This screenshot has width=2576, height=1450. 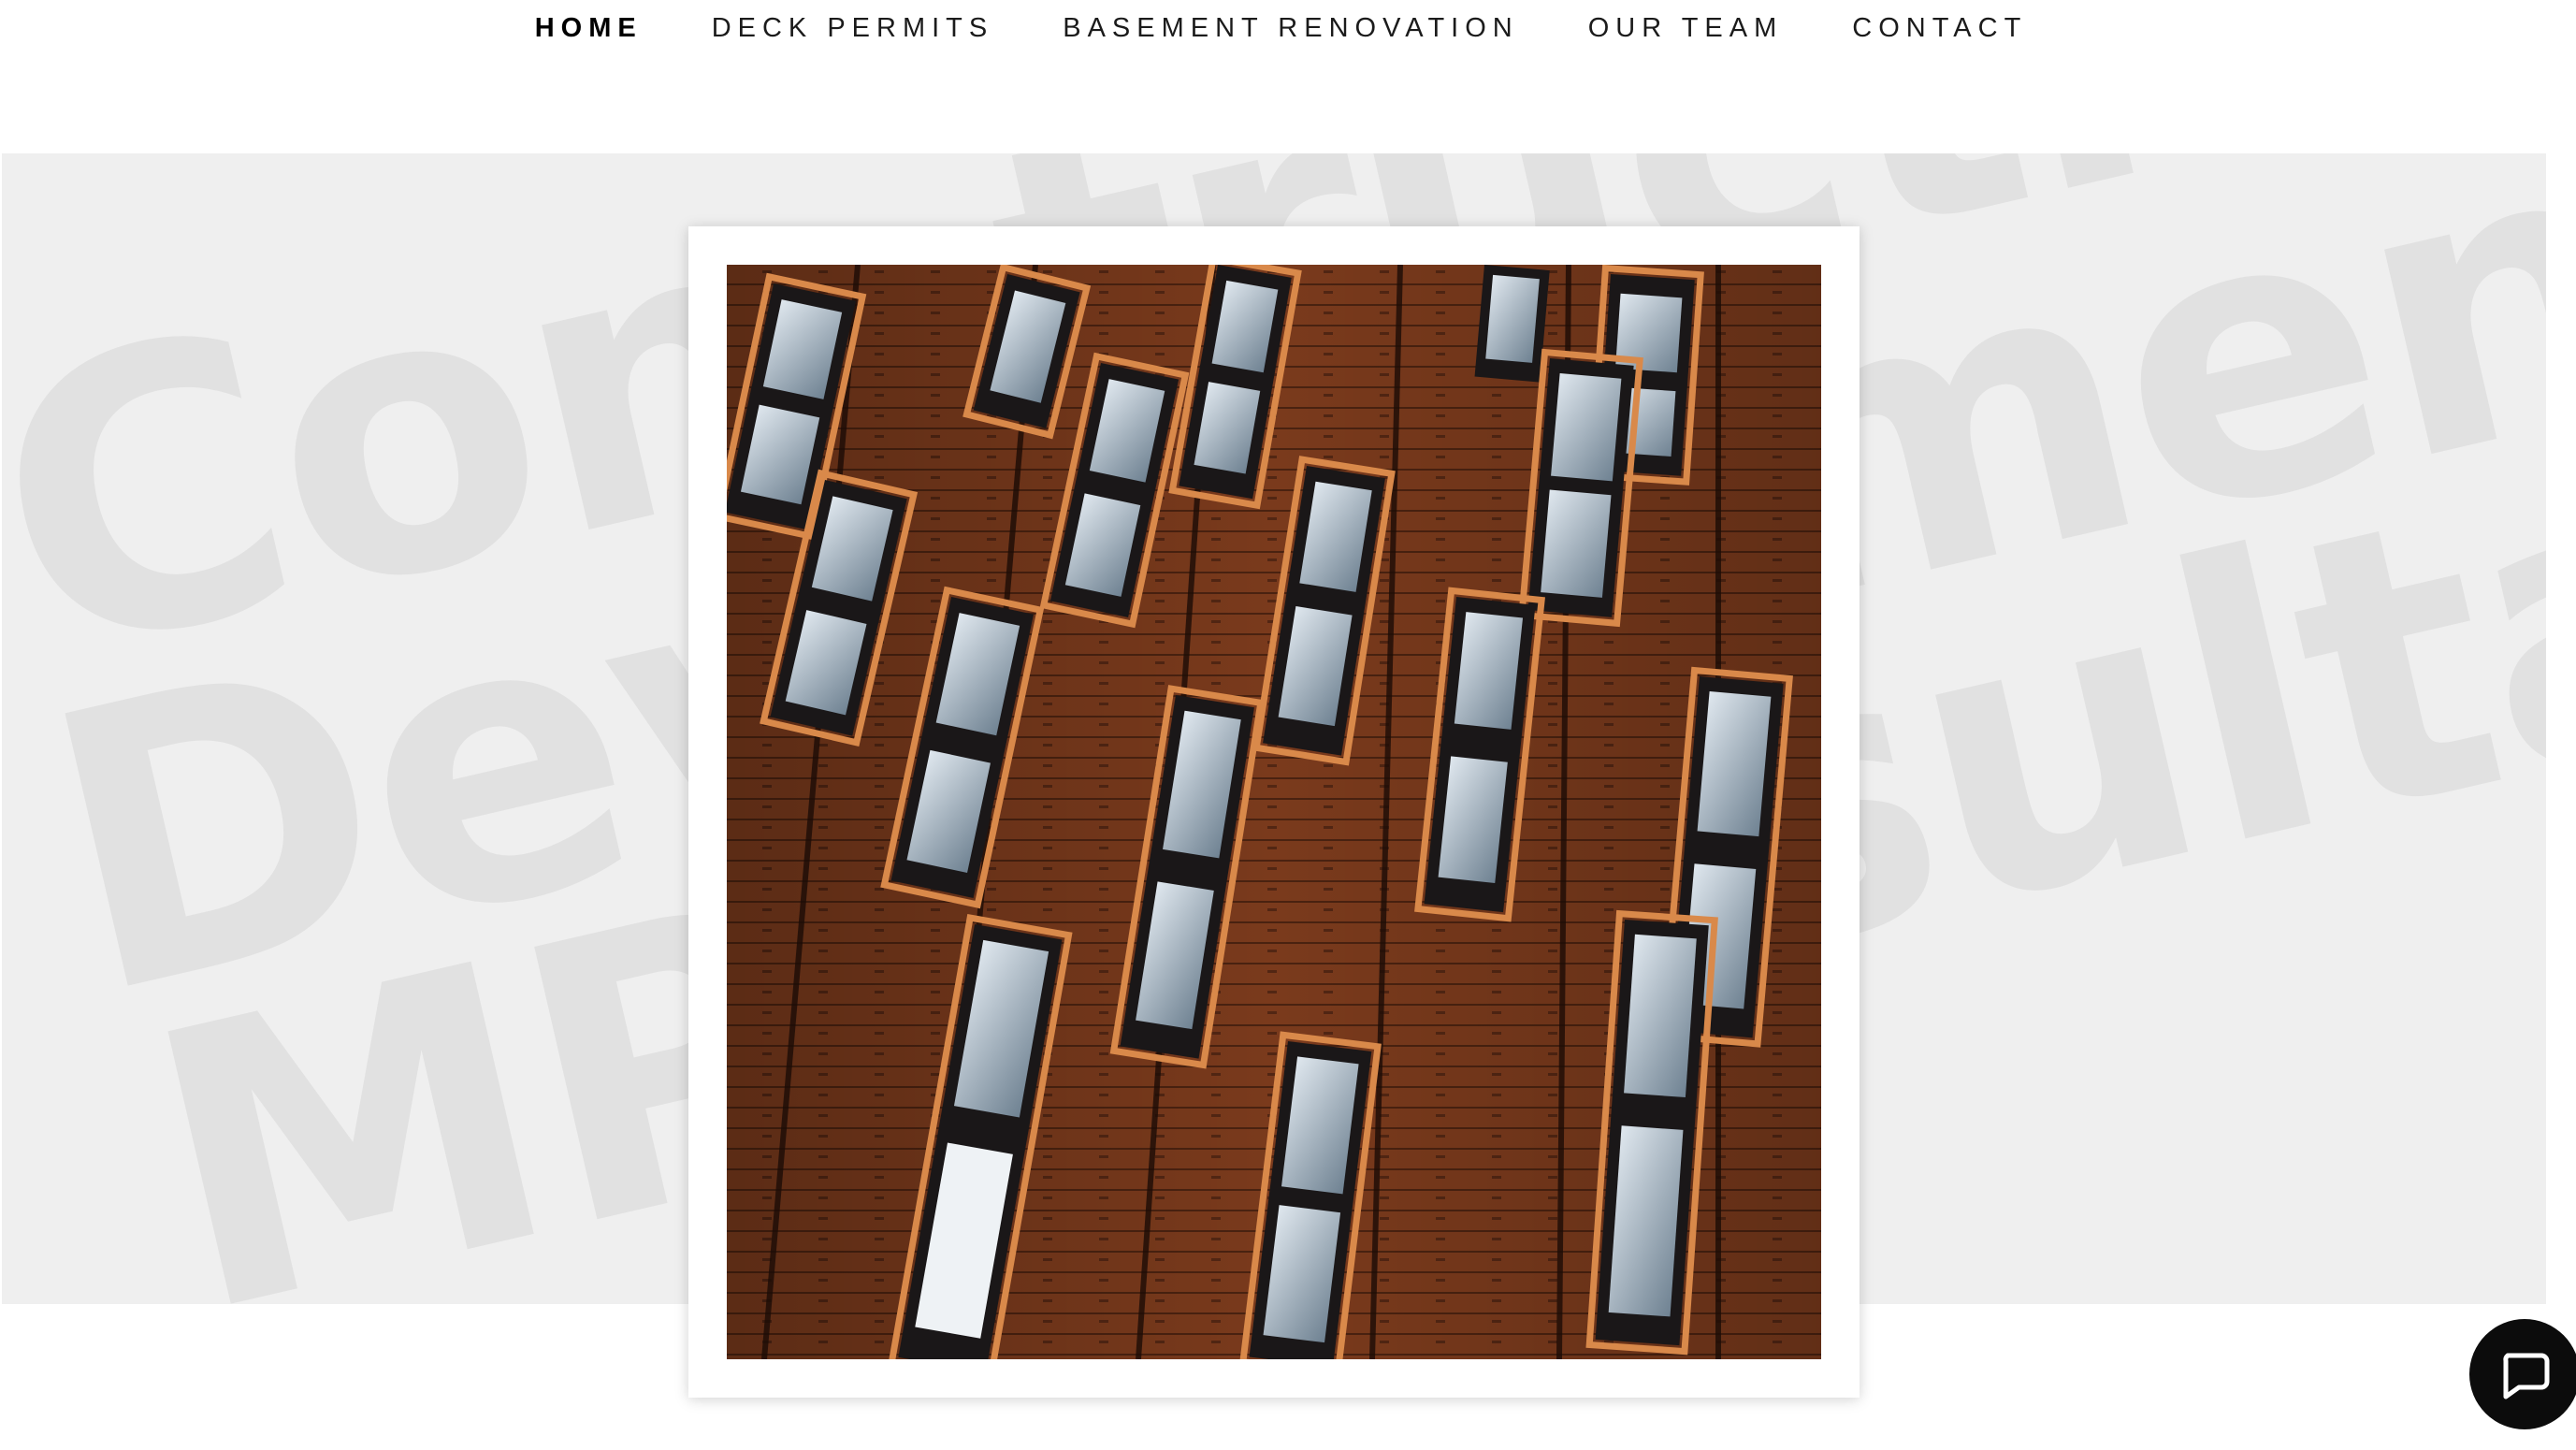 I want to click on nav-item-deck-permits: DECK PERMITS, so click(x=853, y=28).